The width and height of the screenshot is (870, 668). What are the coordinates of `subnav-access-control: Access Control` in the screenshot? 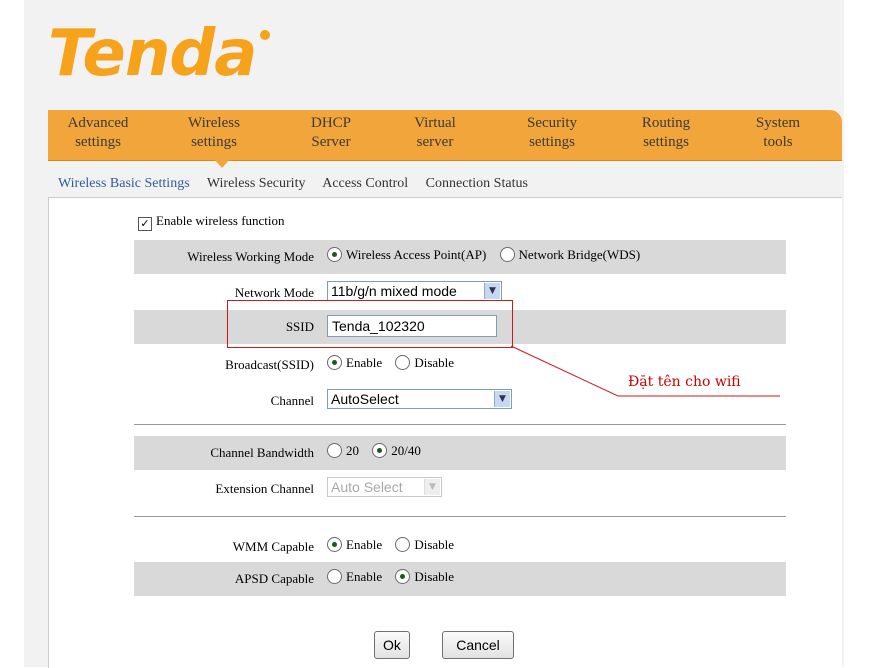 It's located at (365, 183).